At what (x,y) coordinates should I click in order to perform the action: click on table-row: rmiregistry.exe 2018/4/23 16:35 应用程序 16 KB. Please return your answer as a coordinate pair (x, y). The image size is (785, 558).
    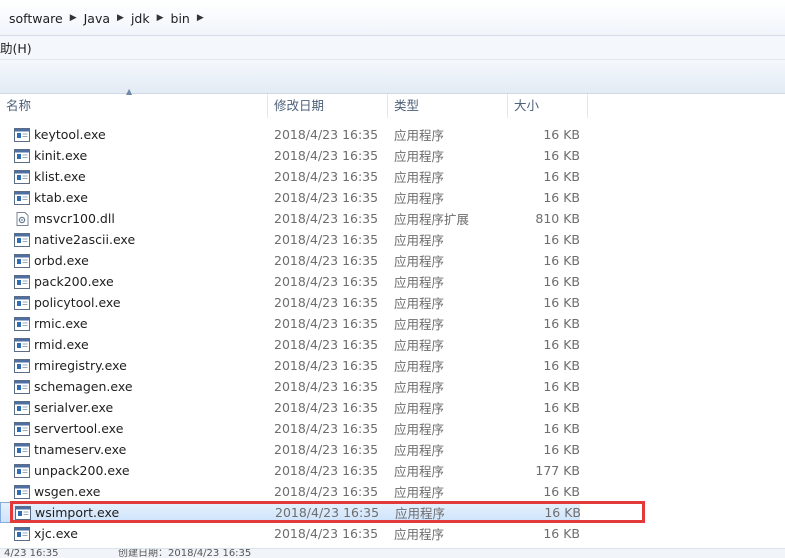
    Looking at the image, I should click on (300, 365).